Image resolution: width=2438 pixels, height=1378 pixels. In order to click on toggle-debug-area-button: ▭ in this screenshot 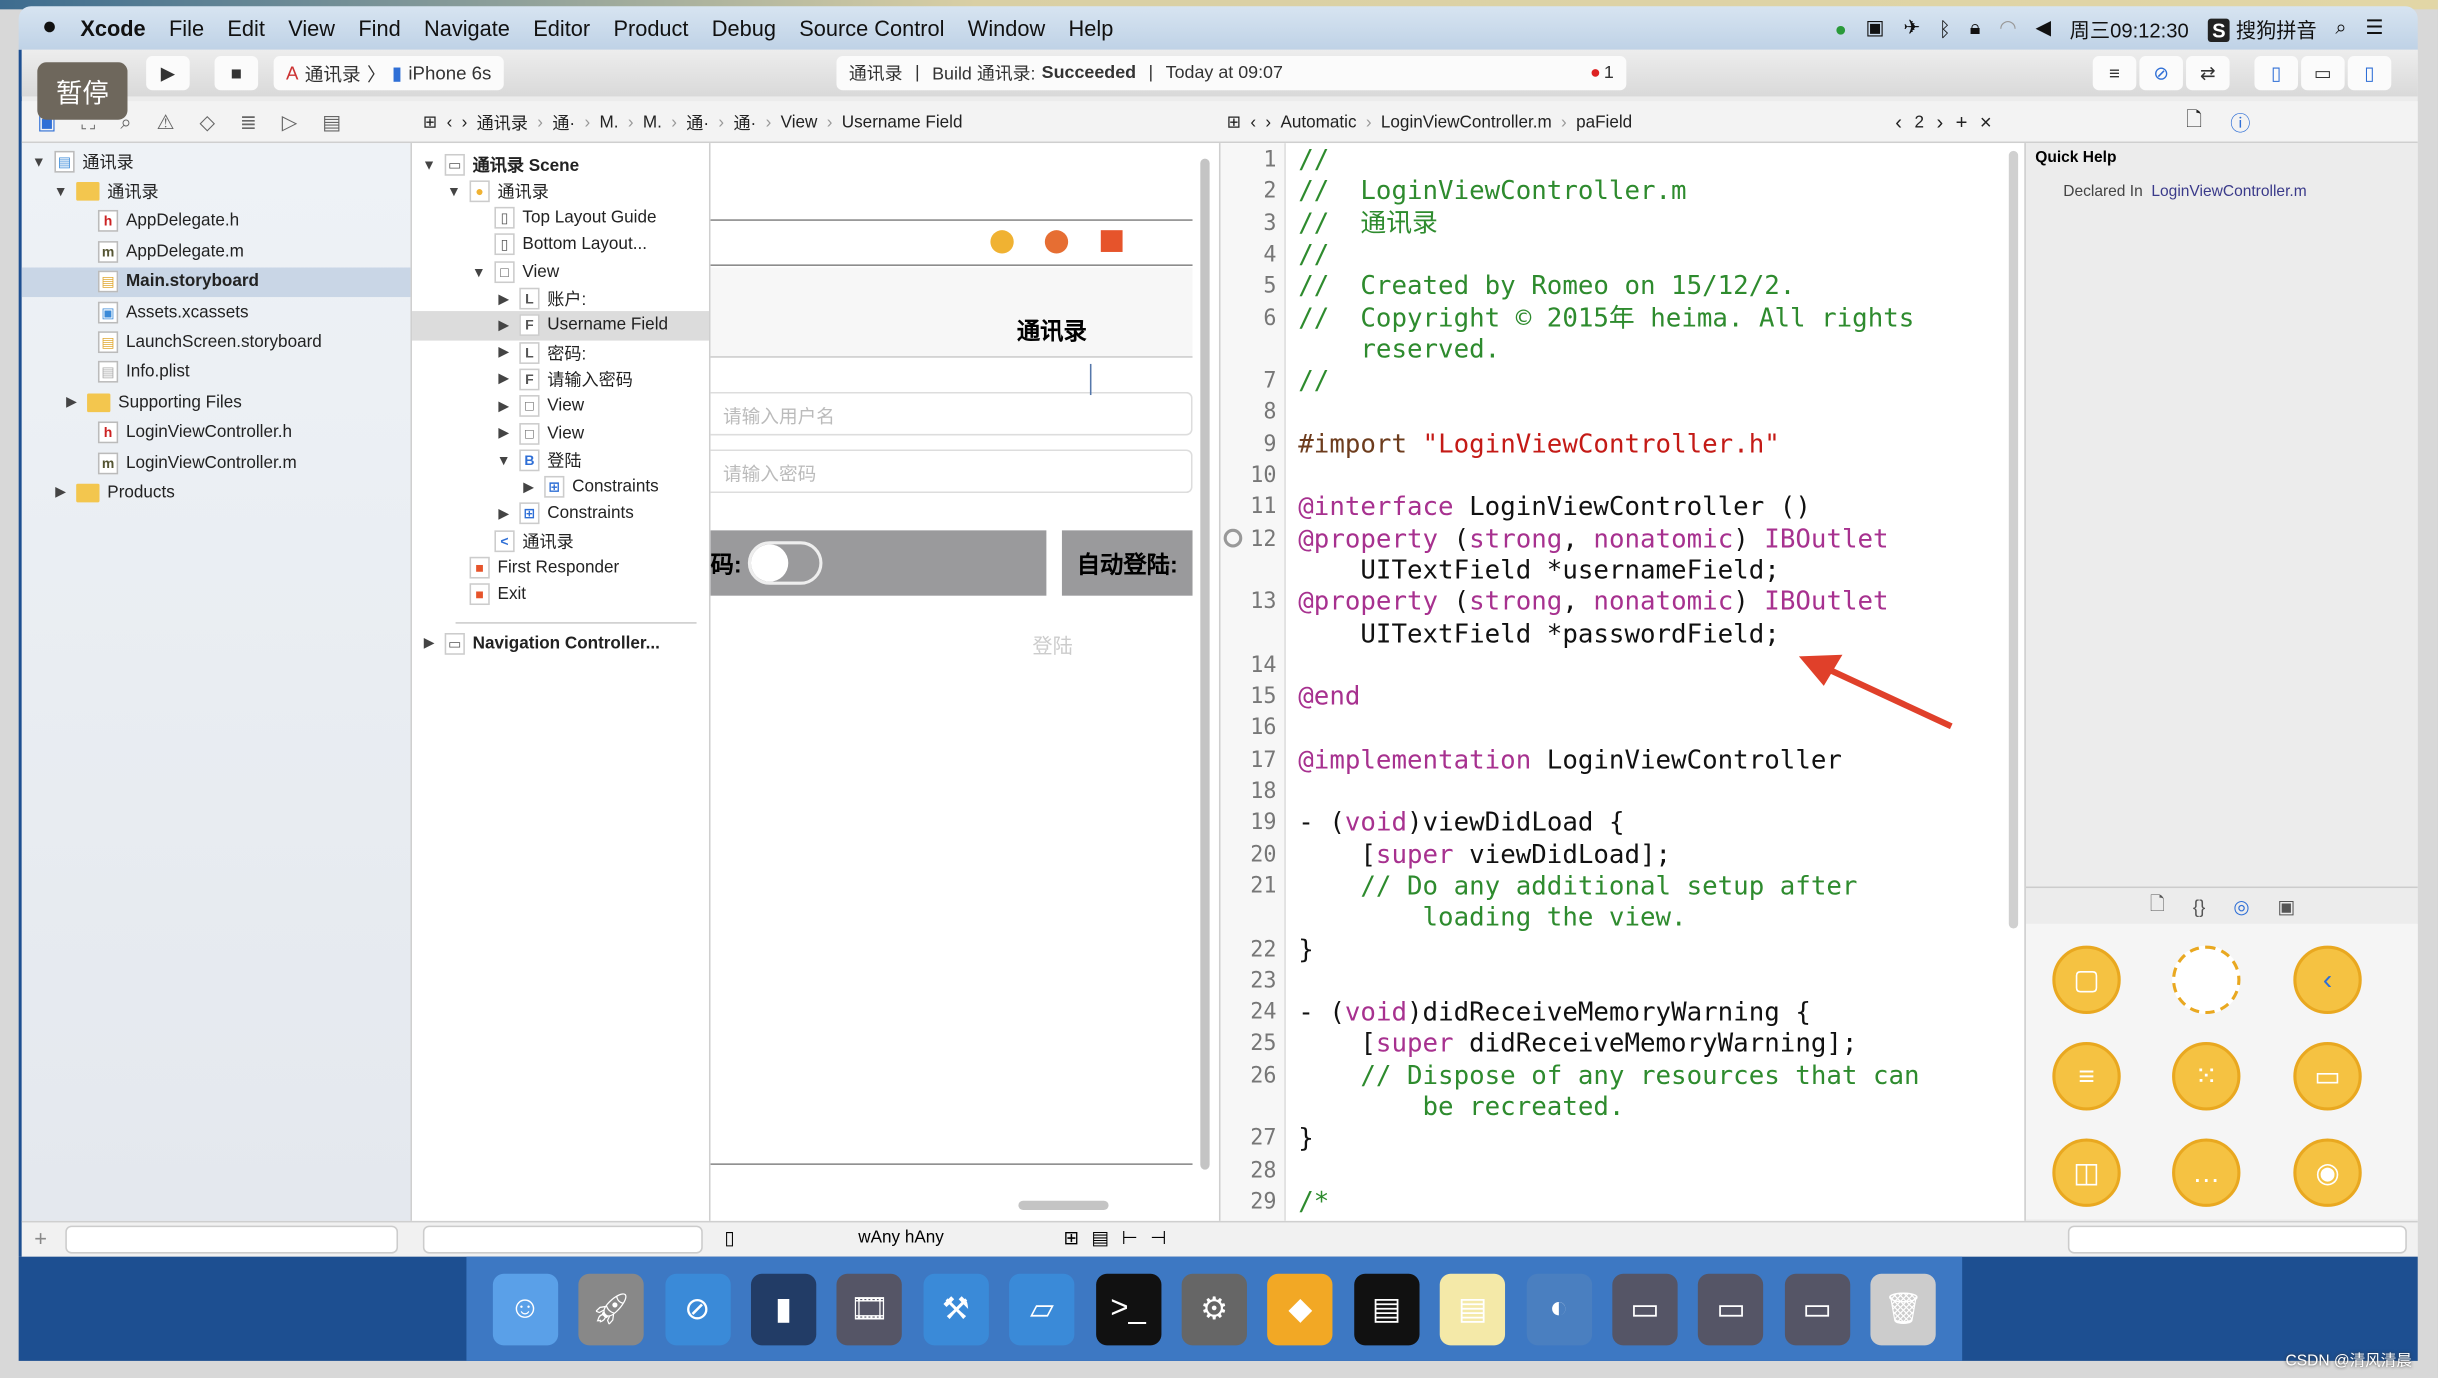, I will do `click(2323, 73)`.